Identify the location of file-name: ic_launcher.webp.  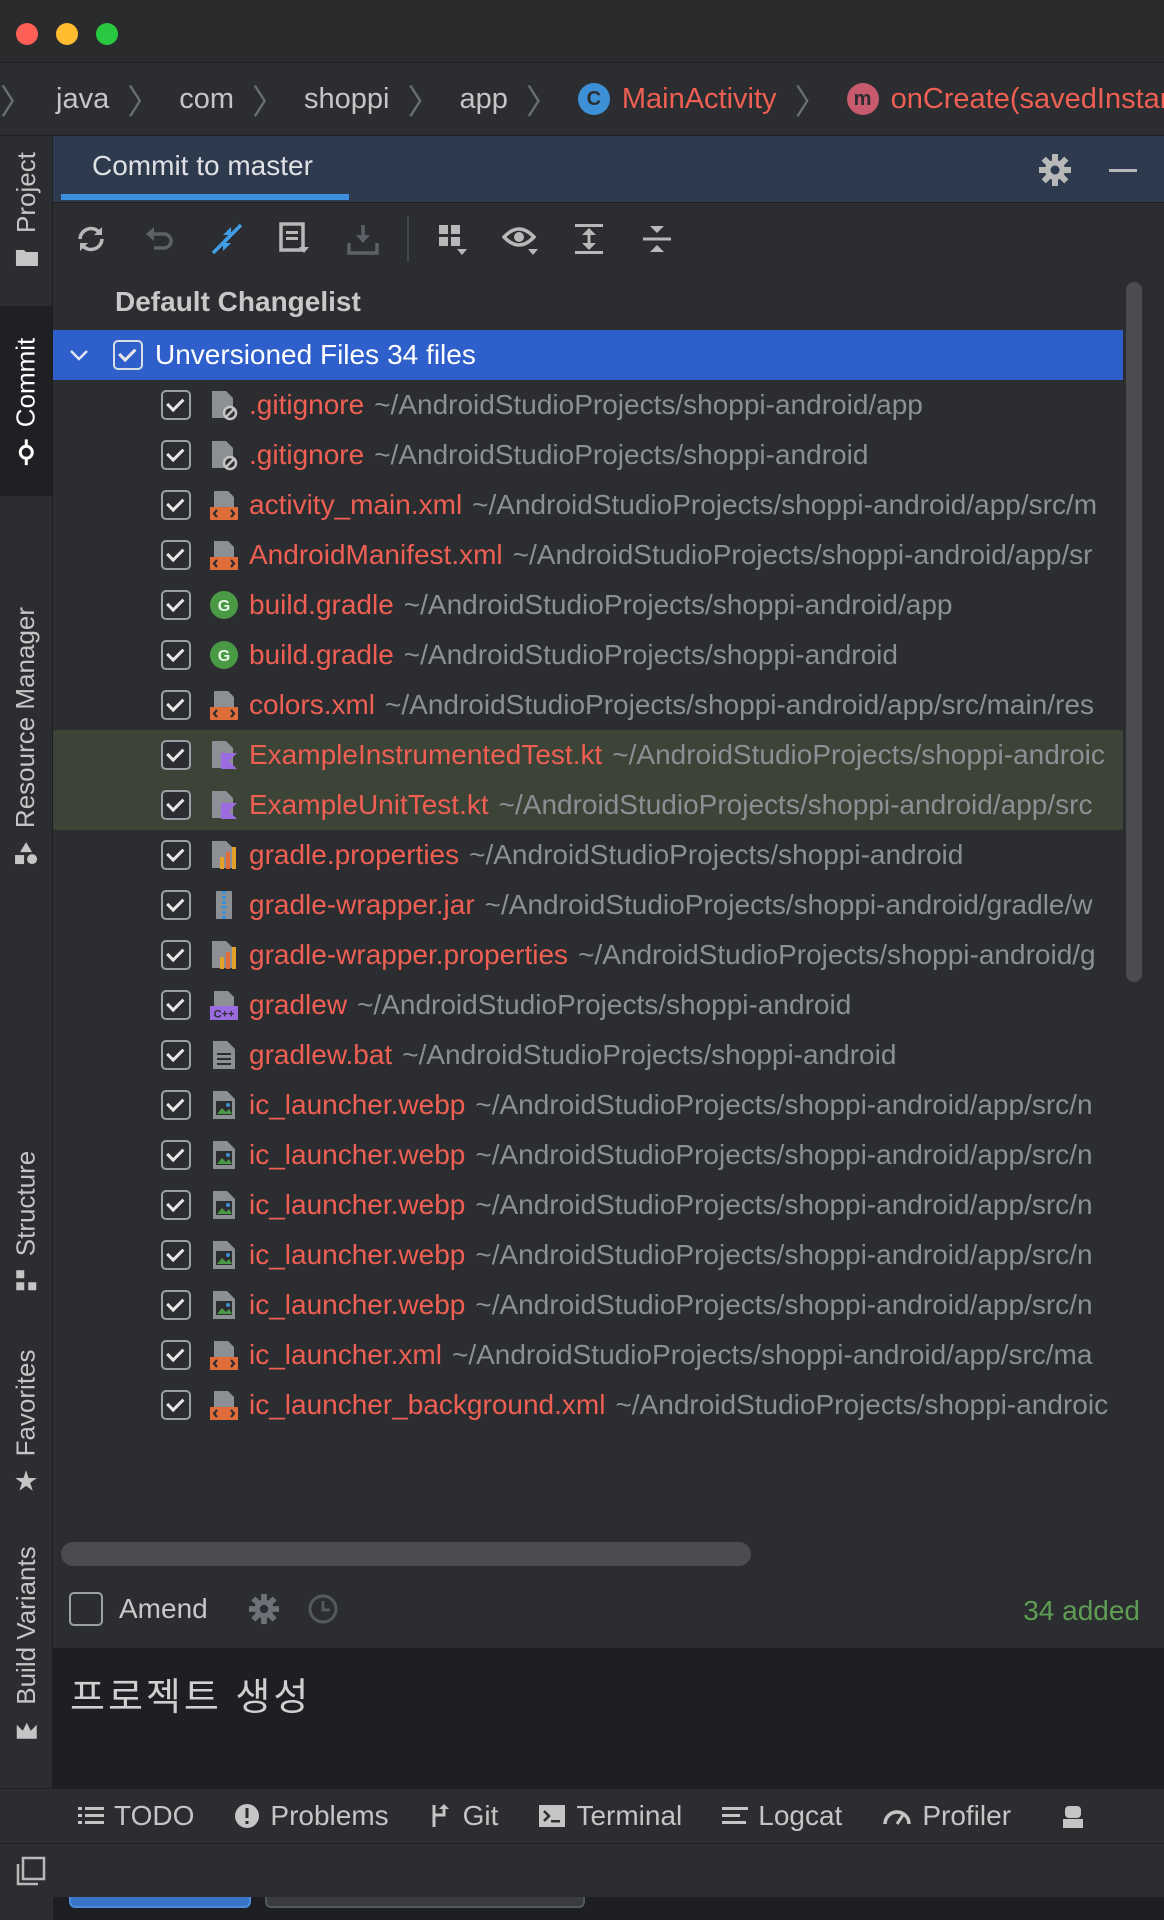
(357, 1154).